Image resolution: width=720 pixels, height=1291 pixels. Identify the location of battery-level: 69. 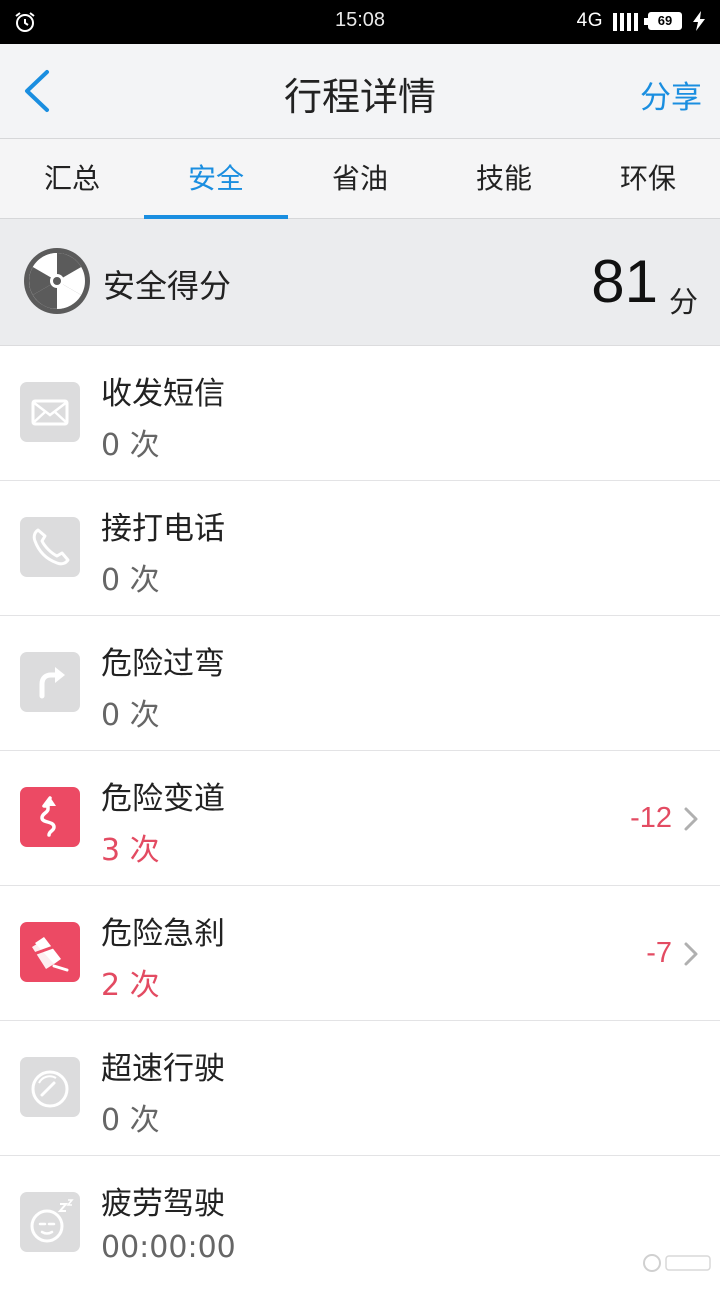
(665, 20).